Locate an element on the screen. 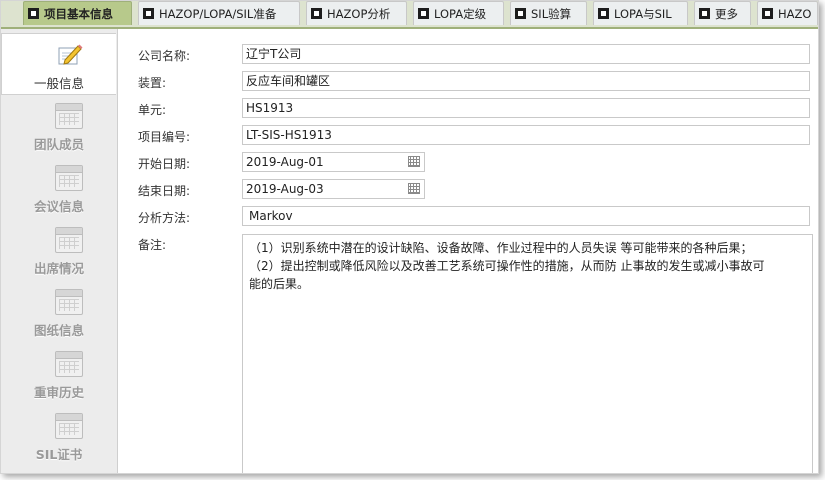 The height and width of the screenshot is (480, 825). tab-hazop-partial: HAZO is located at coordinates (787, 13).